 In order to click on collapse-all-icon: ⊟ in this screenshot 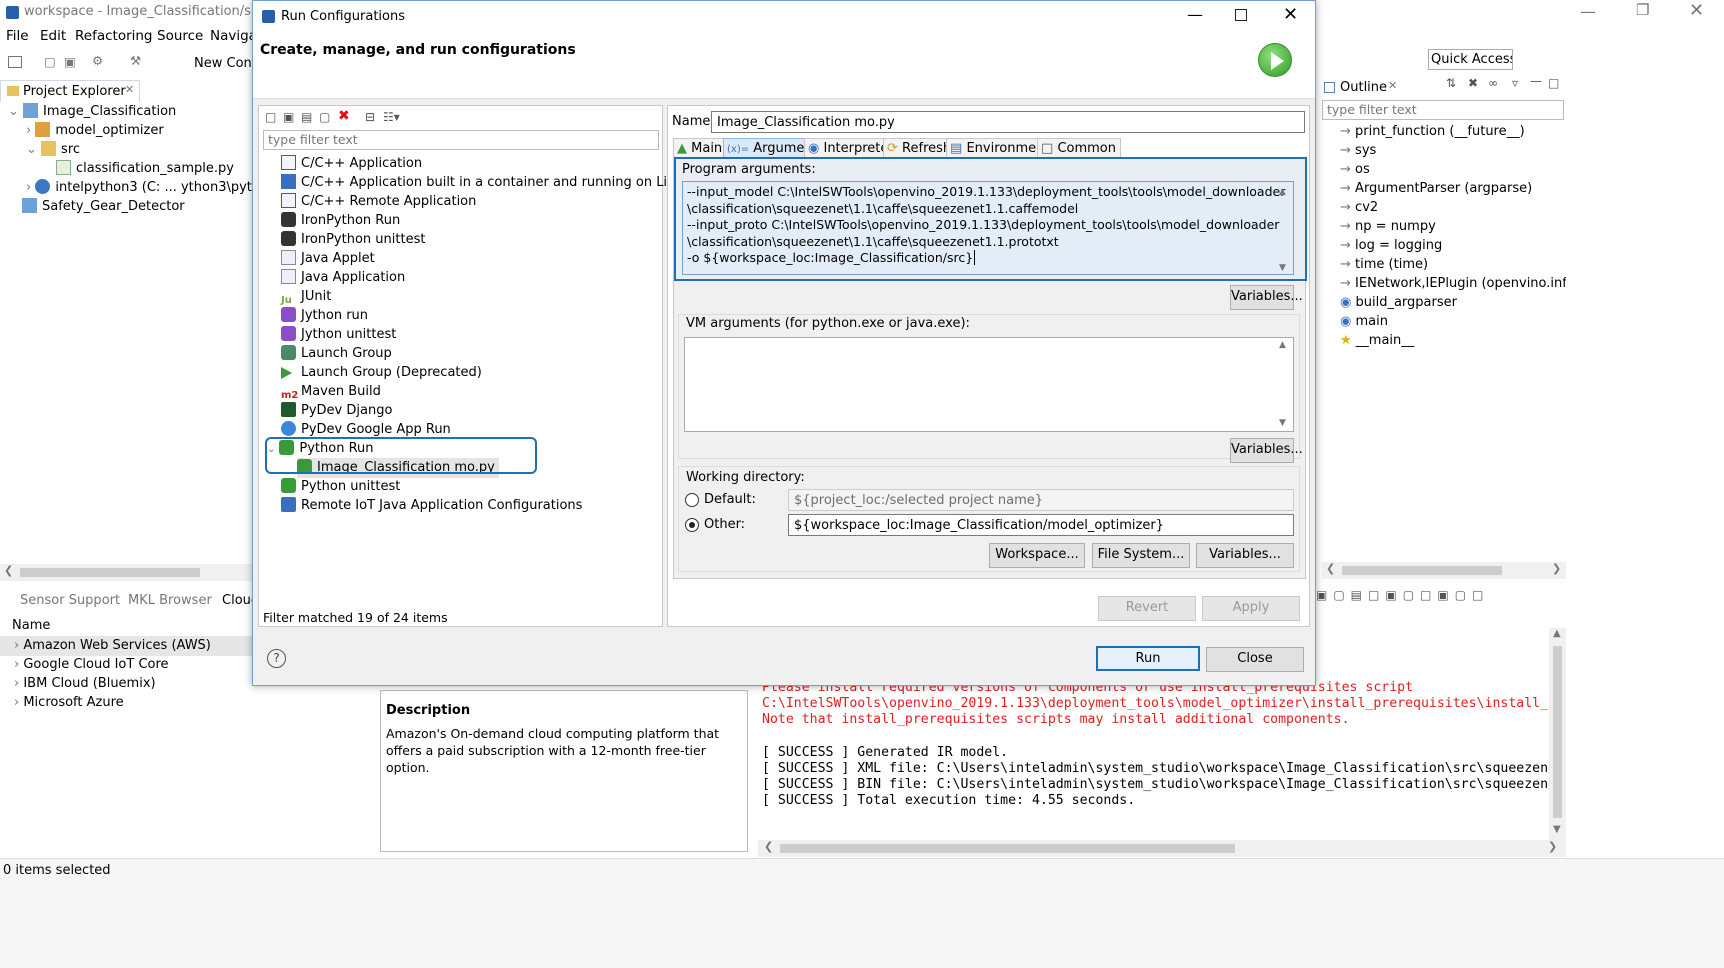, I will do `click(370, 117)`.